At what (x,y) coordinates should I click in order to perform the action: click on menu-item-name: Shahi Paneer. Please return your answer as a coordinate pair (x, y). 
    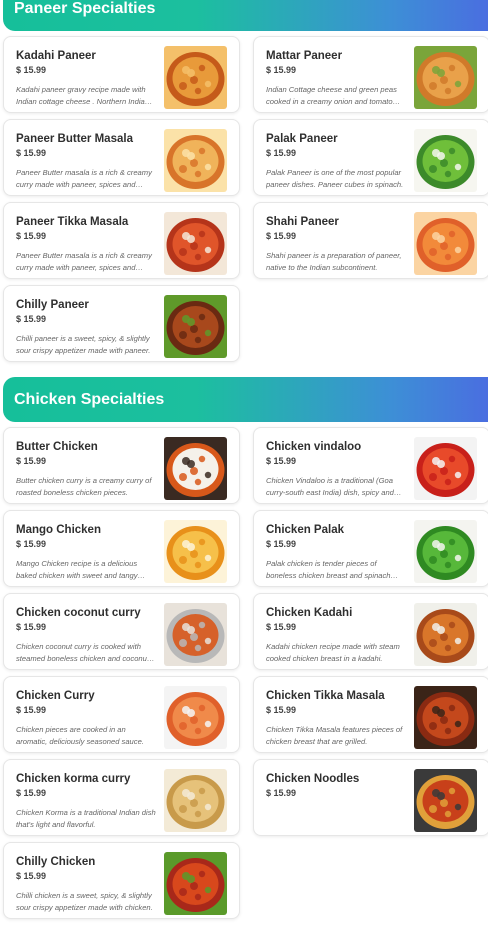
    Looking at the image, I should click on (302, 222).